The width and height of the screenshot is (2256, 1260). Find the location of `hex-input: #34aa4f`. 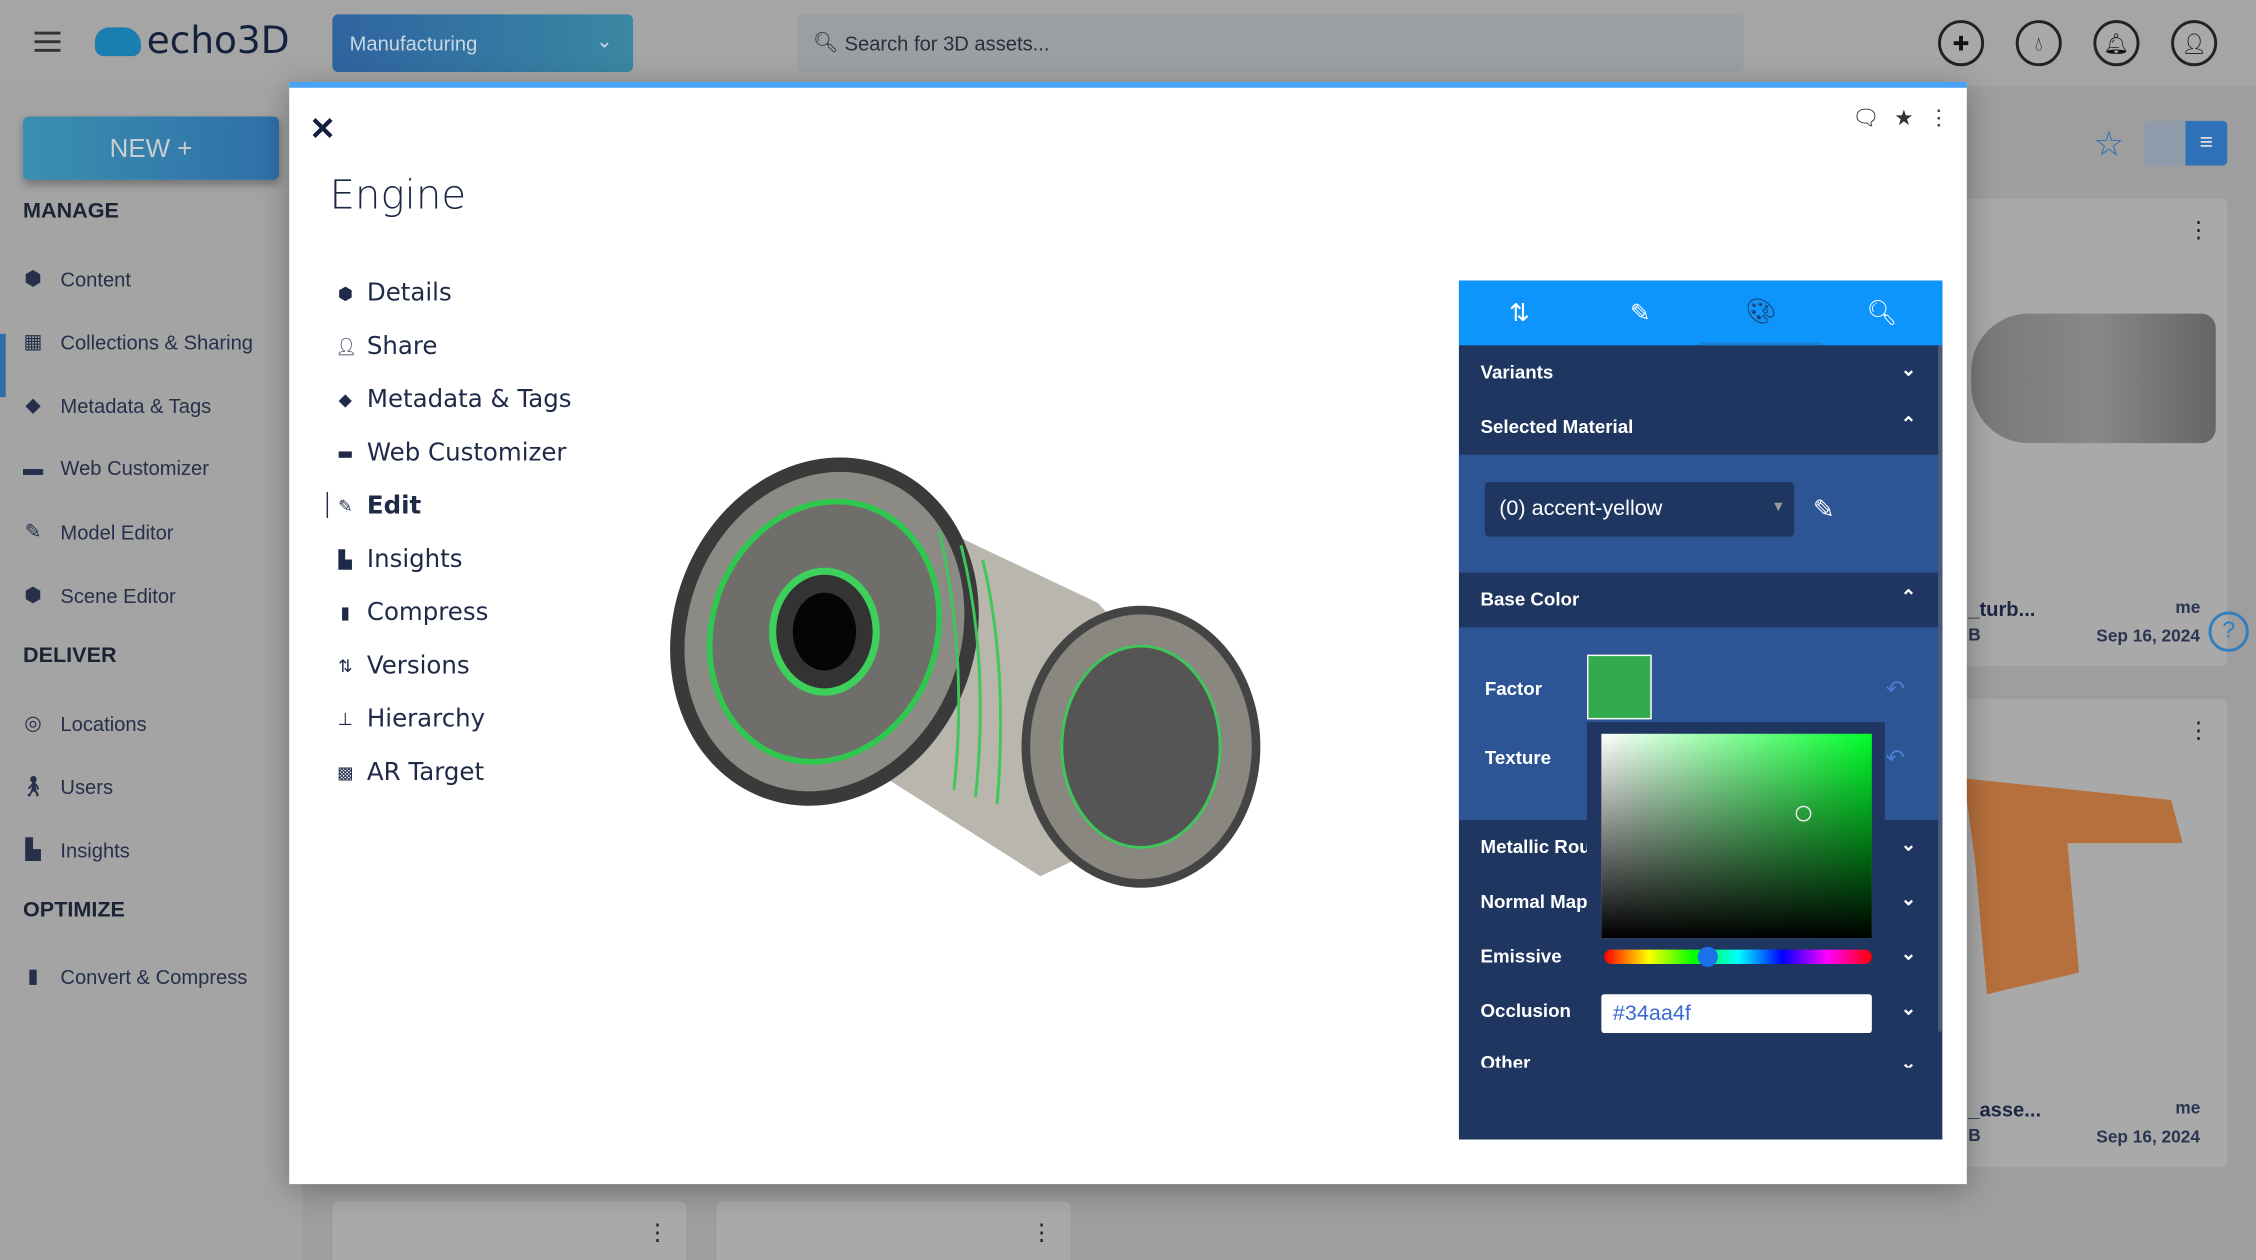

hex-input: #34aa4f is located at coordinates (1736, 1014).